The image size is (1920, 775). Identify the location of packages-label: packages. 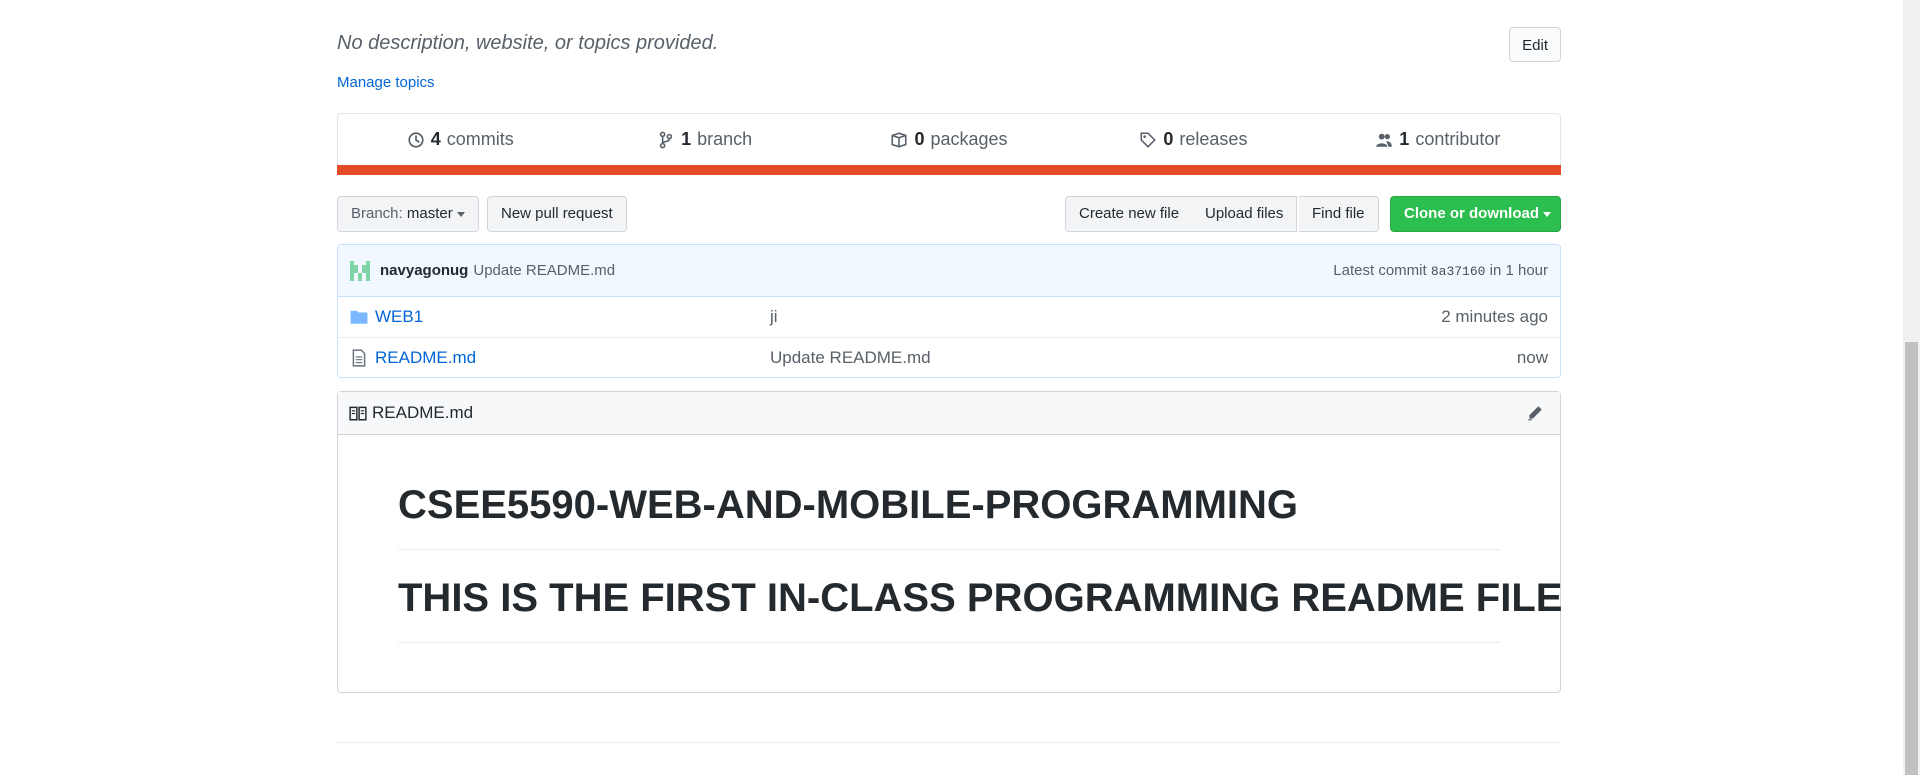
(969, 139).